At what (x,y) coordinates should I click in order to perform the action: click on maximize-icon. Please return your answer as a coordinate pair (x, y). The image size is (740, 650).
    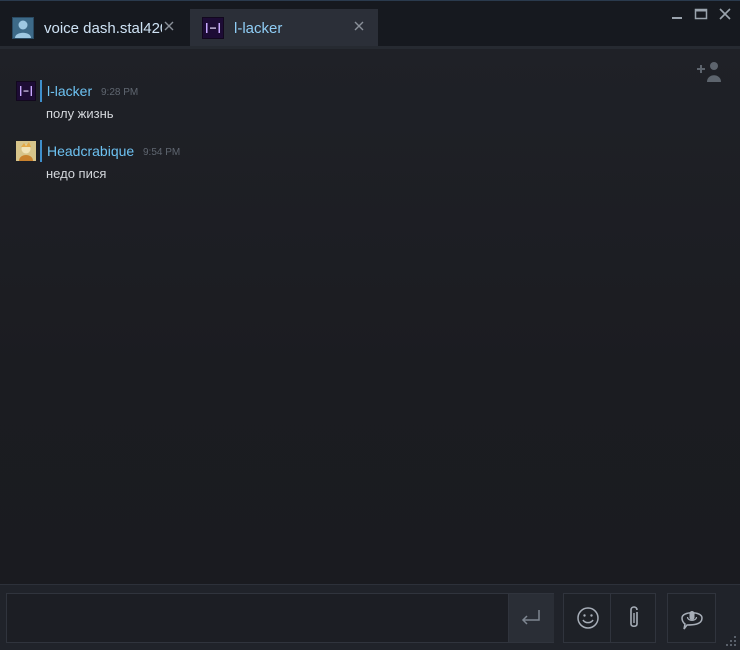
    Looking at the image, I should click on (701, 14).